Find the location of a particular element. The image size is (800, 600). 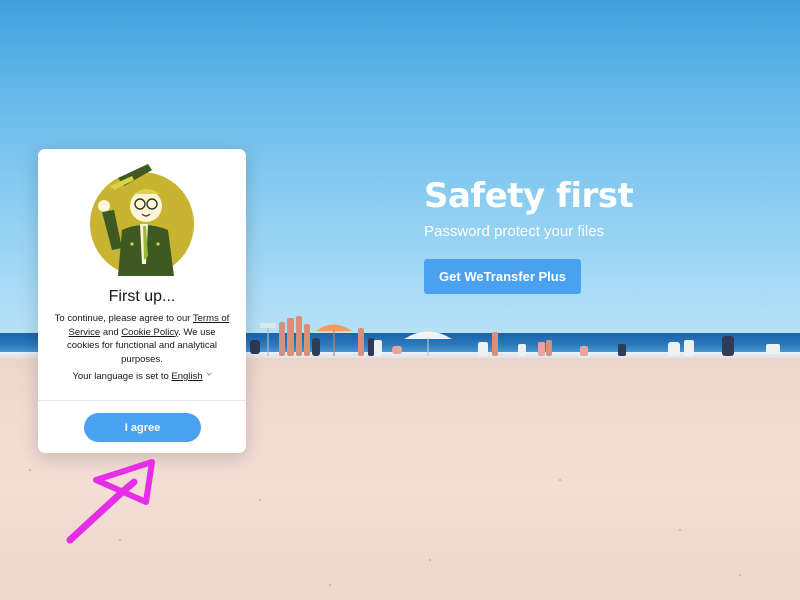

consent-text-prefix: To continue, please agree to our is located at coordinates (122, 318).